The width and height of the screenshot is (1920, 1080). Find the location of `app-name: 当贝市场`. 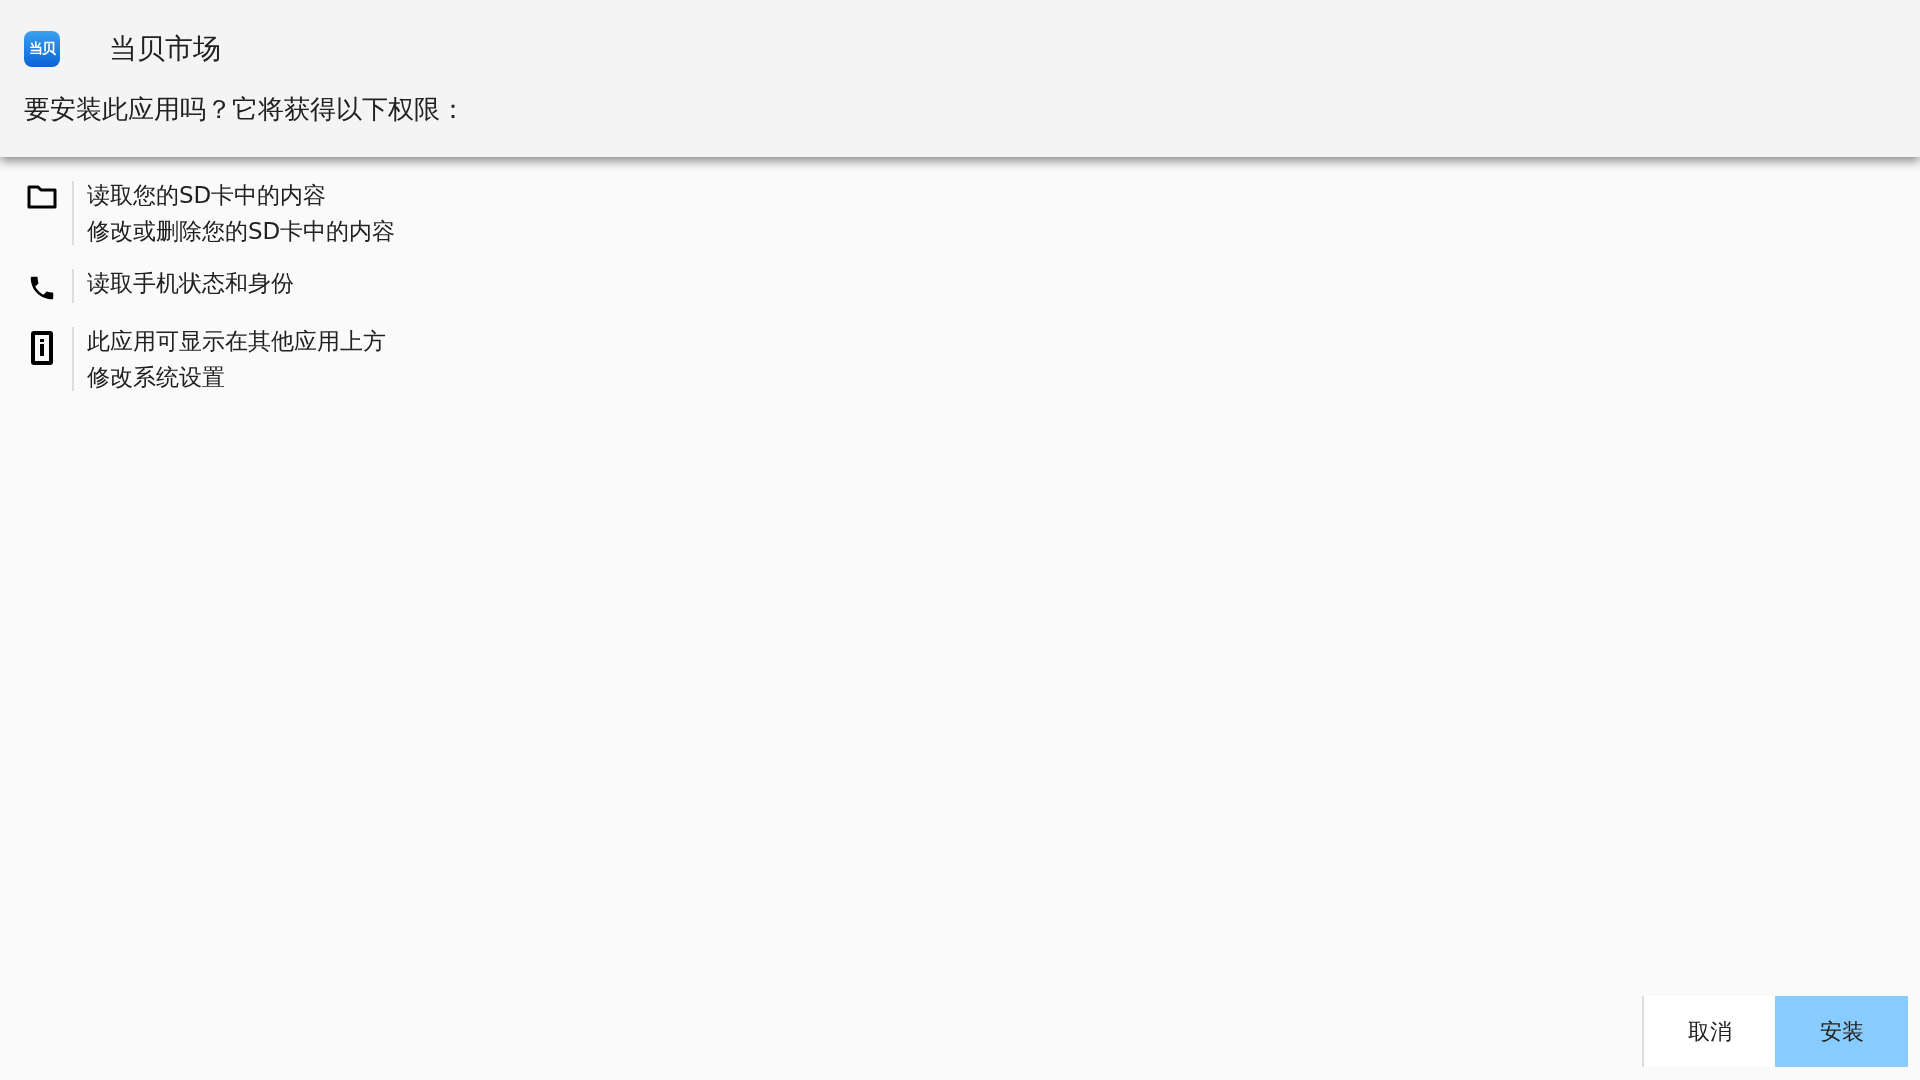

app-name: 当贝市场 is located at coordinates (165, 49).